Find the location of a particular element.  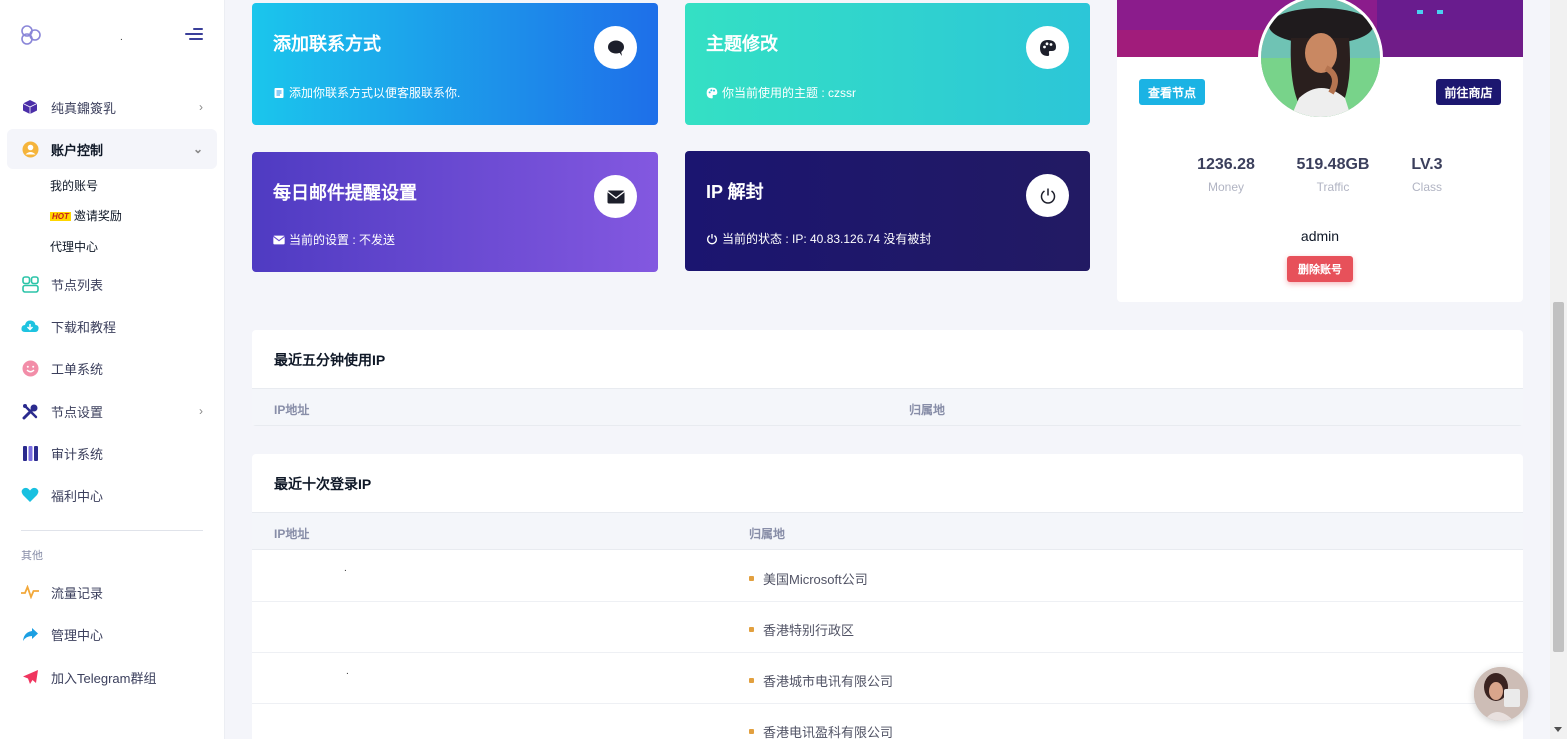

sidebar-subitem-agent: 代理中心 is located at coordinates (74, 246).